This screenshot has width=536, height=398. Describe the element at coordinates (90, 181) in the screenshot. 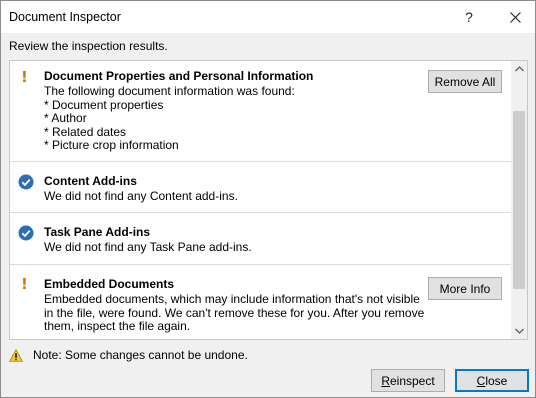

I see `section-title: Content Add-ins` at that location.